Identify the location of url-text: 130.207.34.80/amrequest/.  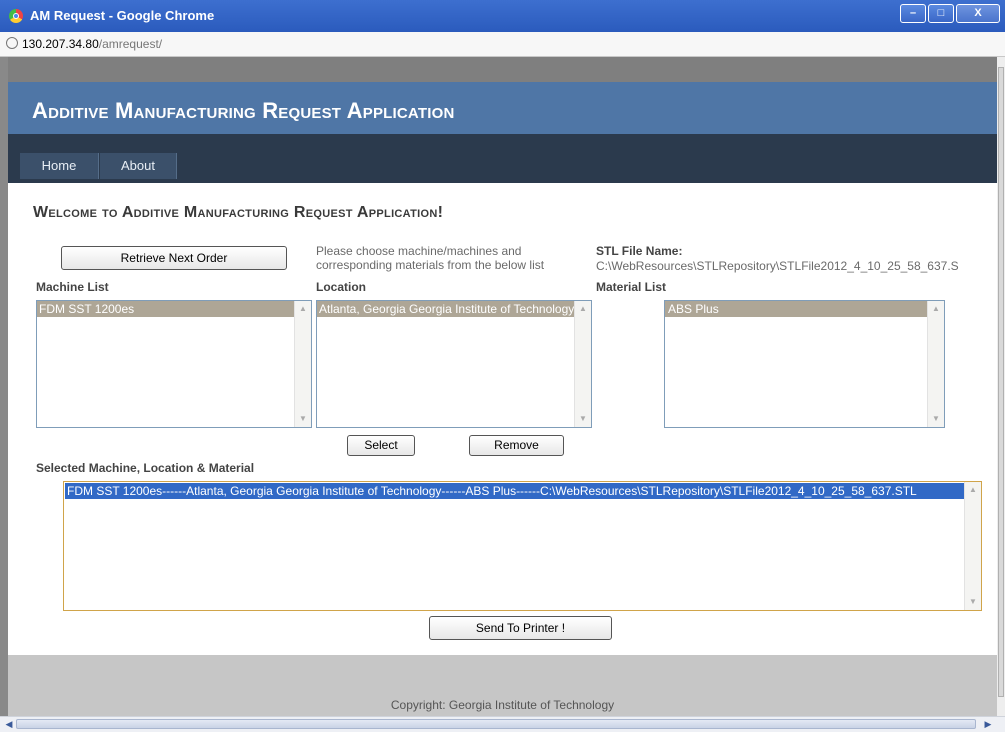
(92, 44).